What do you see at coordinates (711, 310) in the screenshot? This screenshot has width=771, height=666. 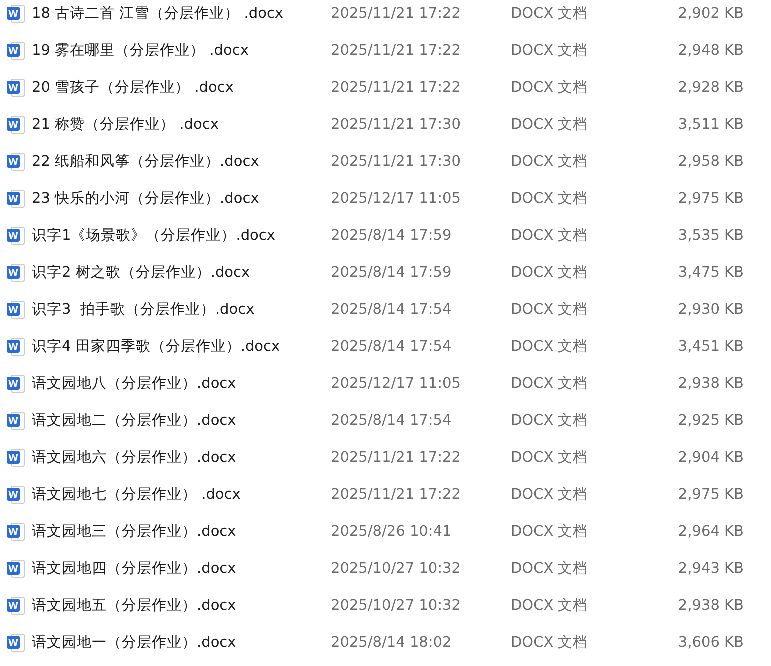 I see `file-size: 2,930 KB` at bounding box center [711, 310].